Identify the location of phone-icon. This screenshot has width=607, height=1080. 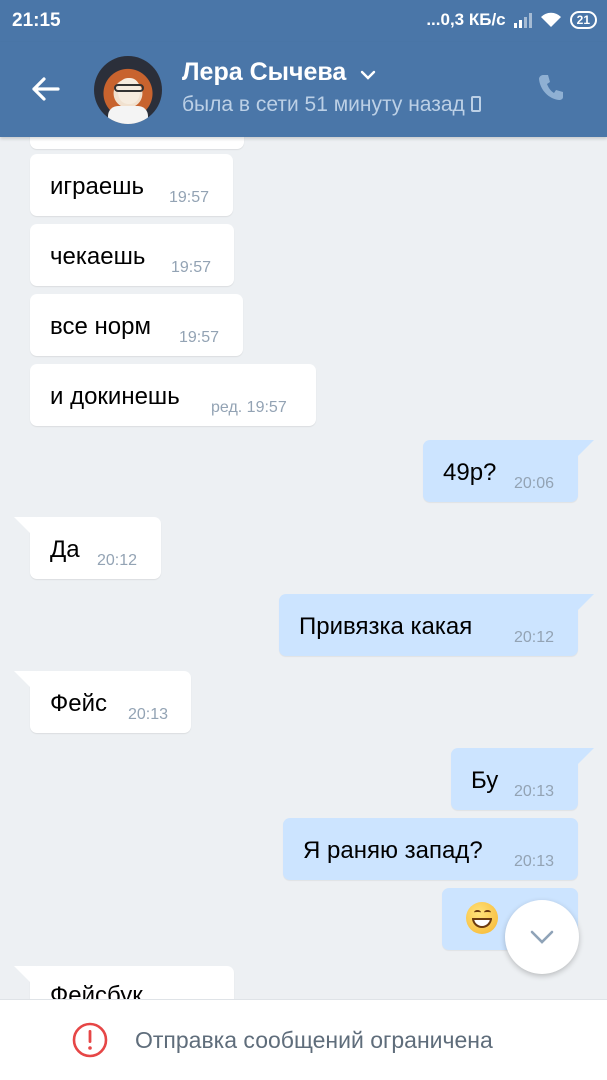
(551, 87).